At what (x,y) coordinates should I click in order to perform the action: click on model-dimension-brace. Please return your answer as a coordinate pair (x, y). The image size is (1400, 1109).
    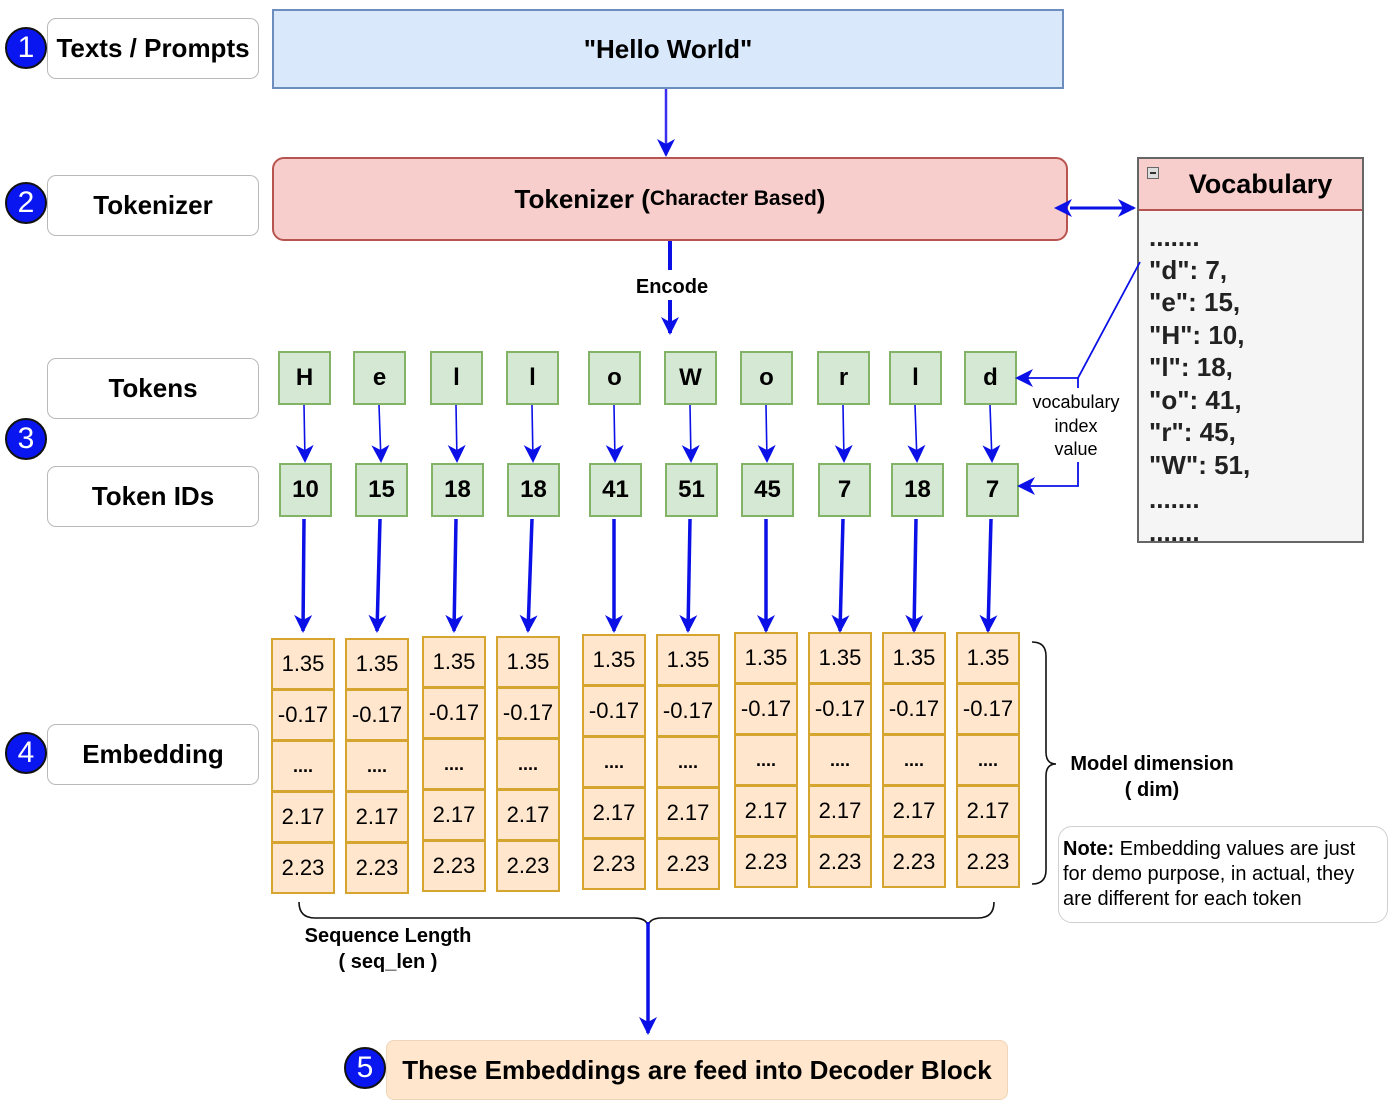
    Looking at the image, I should click on (1044, 763).